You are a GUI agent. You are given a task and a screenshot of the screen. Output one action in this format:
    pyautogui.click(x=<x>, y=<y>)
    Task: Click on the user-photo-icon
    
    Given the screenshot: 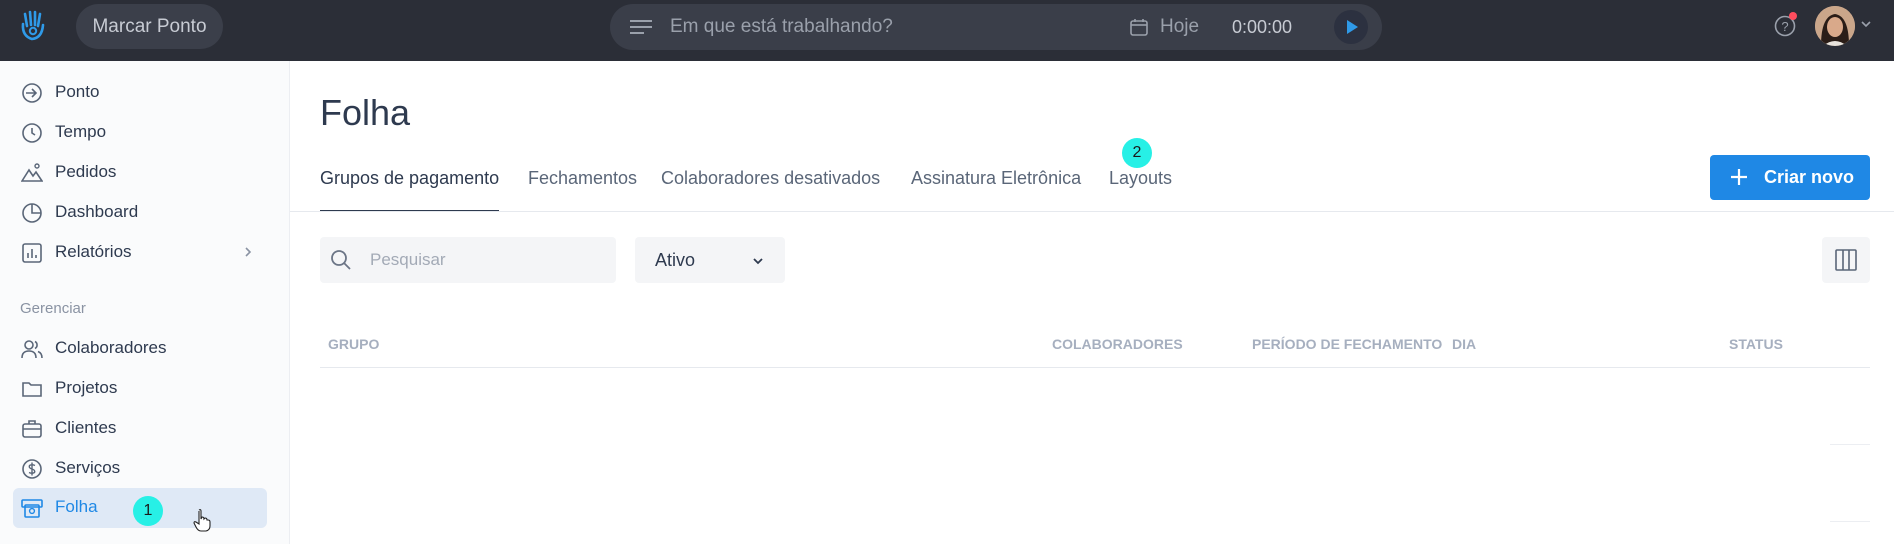 What is the action you would take?
    pyautogui.click(x=1835, y=26)
    